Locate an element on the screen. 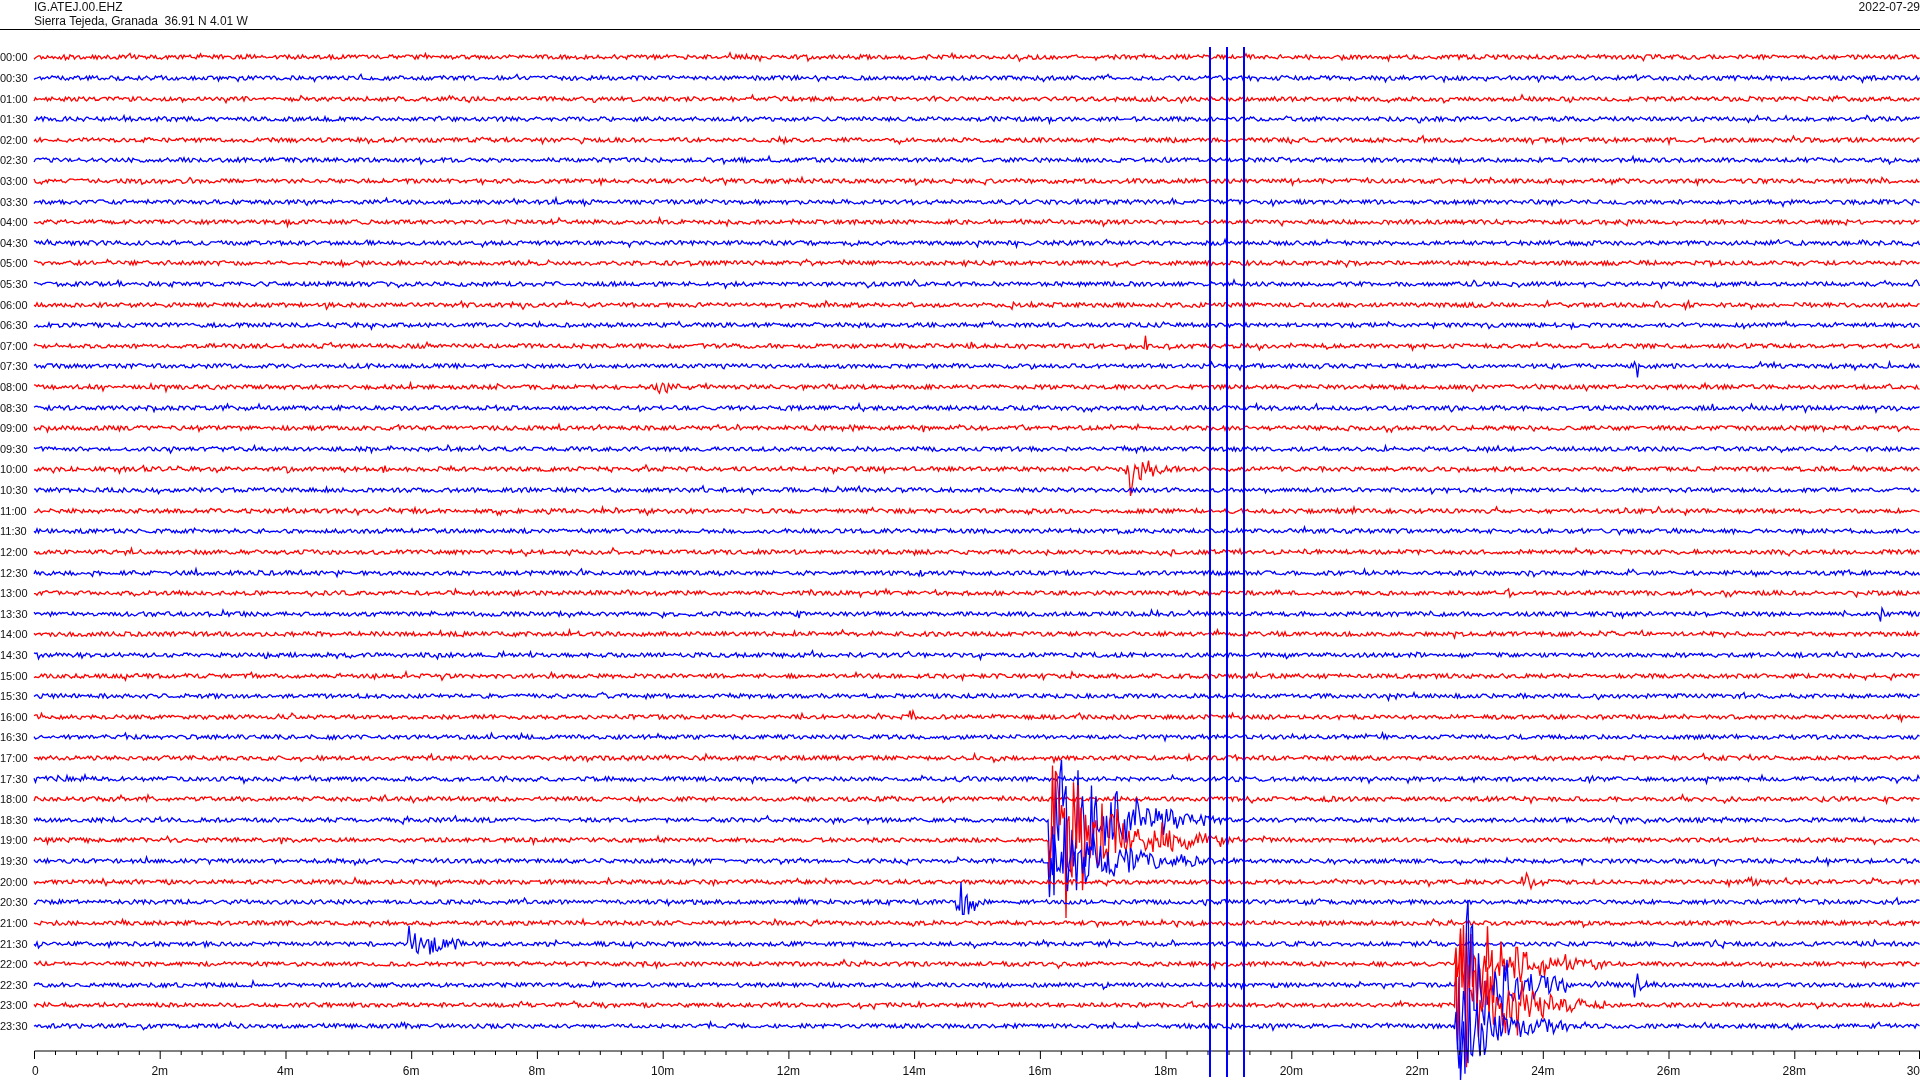  time-label: 16:00 is located at coordinates (14, 716).